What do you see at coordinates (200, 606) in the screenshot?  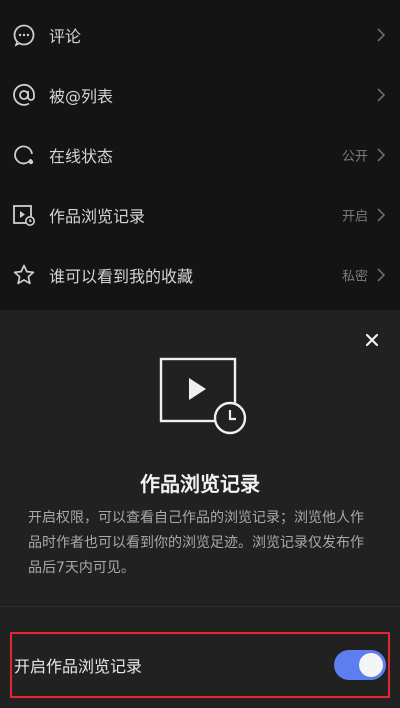 I see `divider` at bounding box center [200, 606].